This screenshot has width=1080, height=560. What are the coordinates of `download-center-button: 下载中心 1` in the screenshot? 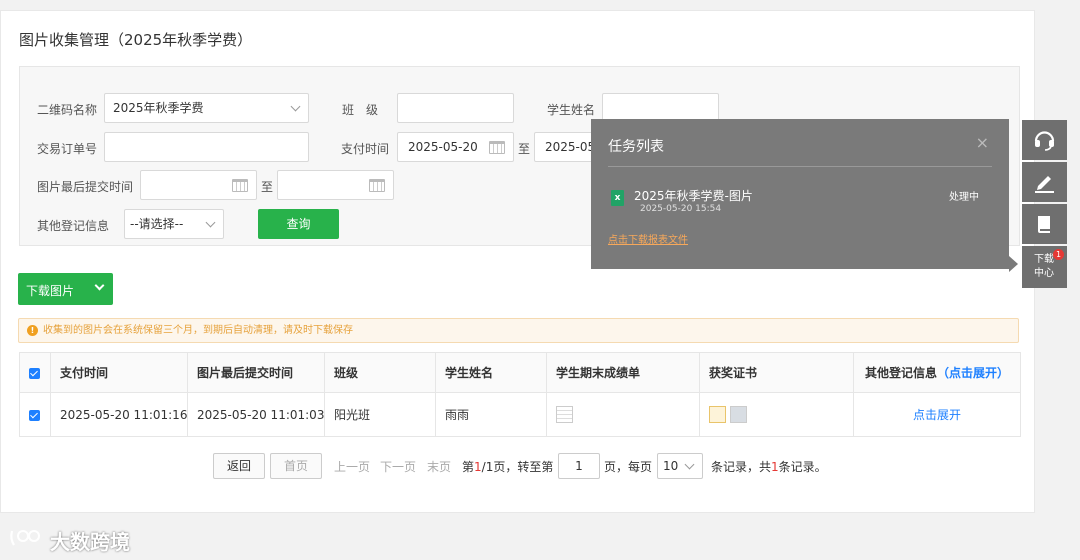 It's located at (1044, 267).